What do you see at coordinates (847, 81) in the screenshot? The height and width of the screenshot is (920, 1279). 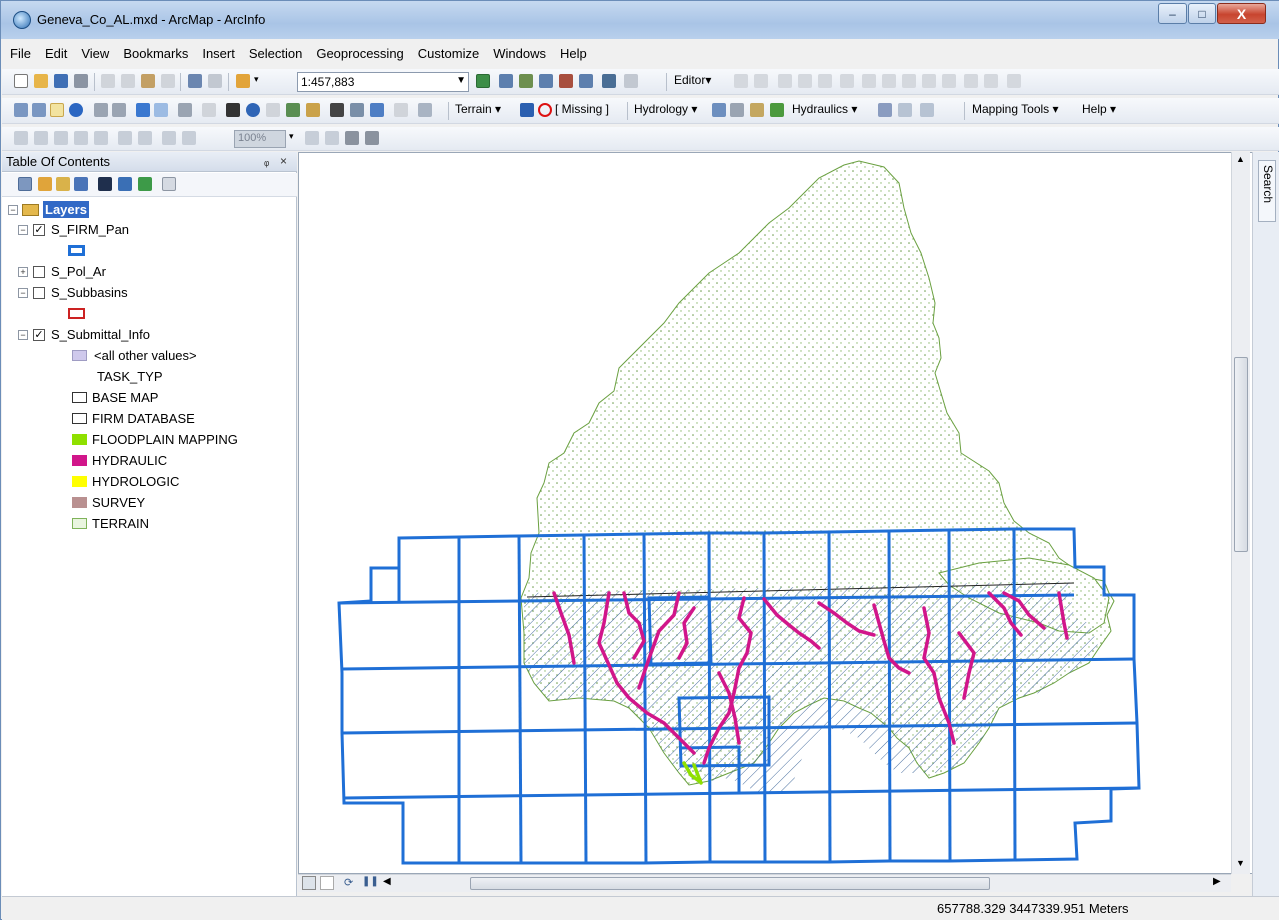 I see `point-icon` at bounding box center [847, 81].